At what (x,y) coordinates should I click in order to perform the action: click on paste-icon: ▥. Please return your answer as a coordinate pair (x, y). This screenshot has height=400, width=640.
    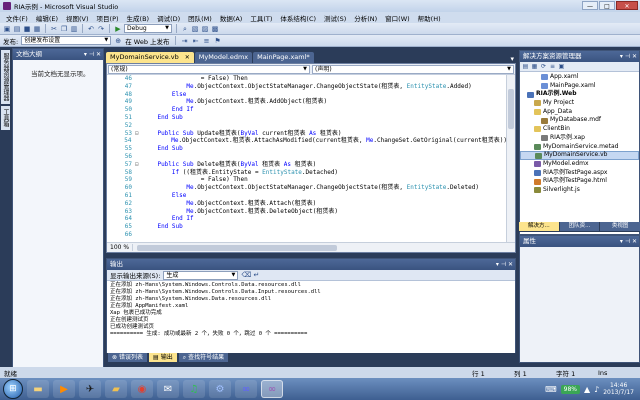
    Looking at the image, I should click on (74, 29).